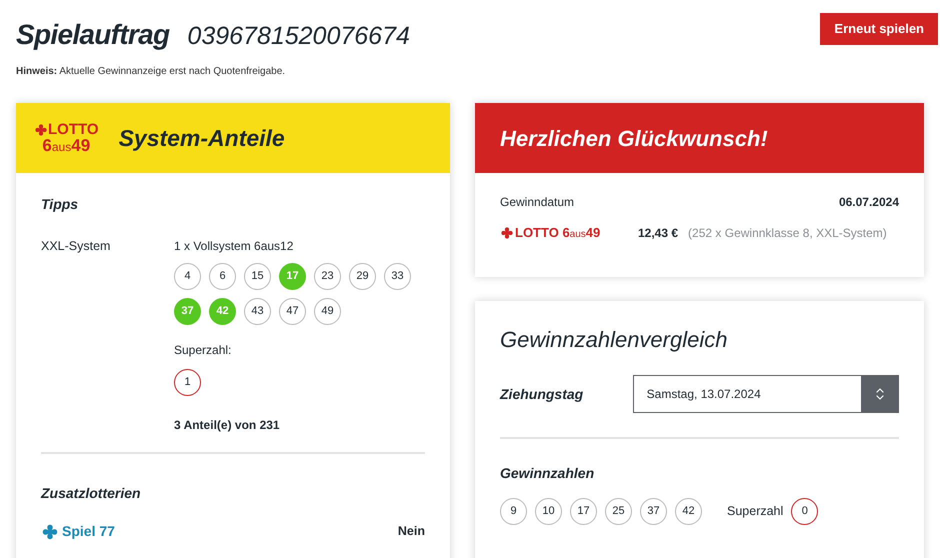 The image size is (940, 558). I want to click on tip-label: XXL-System, so click(76, 246).